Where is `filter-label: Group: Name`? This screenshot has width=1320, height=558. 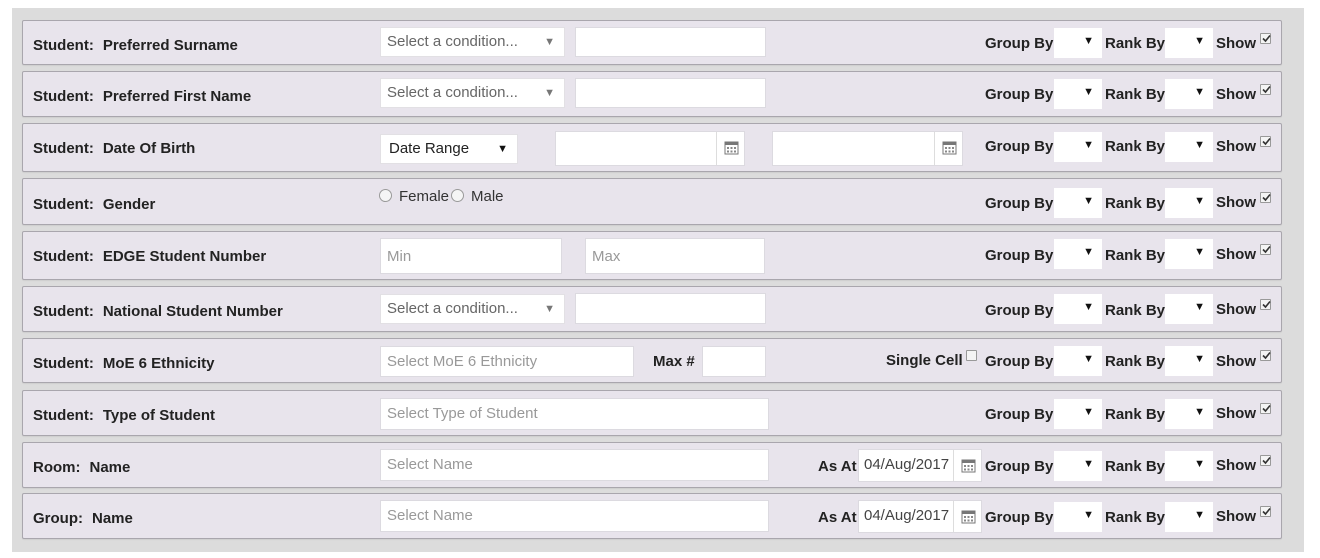
filter-label: Group: Name is located at coordinates (83, 518).